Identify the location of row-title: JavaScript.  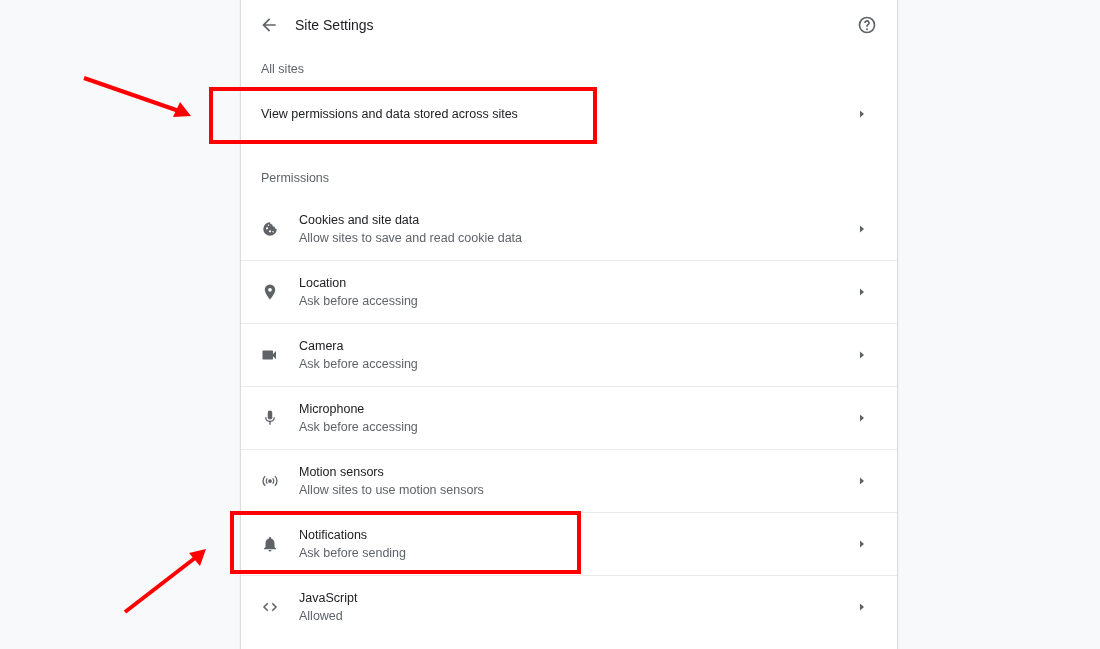
(329, 598).